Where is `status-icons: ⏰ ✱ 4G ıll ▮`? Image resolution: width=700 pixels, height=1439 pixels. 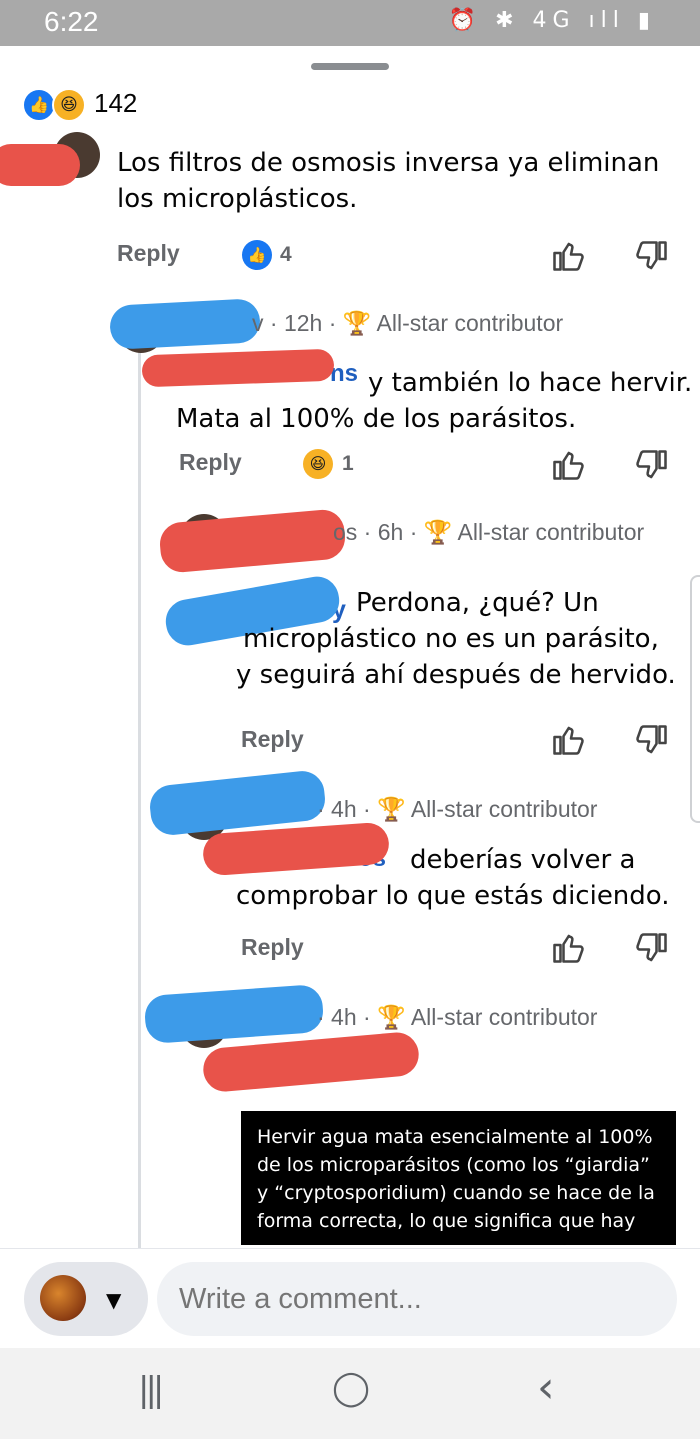 status-icons: ⏰ ✱ 4G ıll ▮ is located at coordinates (552, 20).